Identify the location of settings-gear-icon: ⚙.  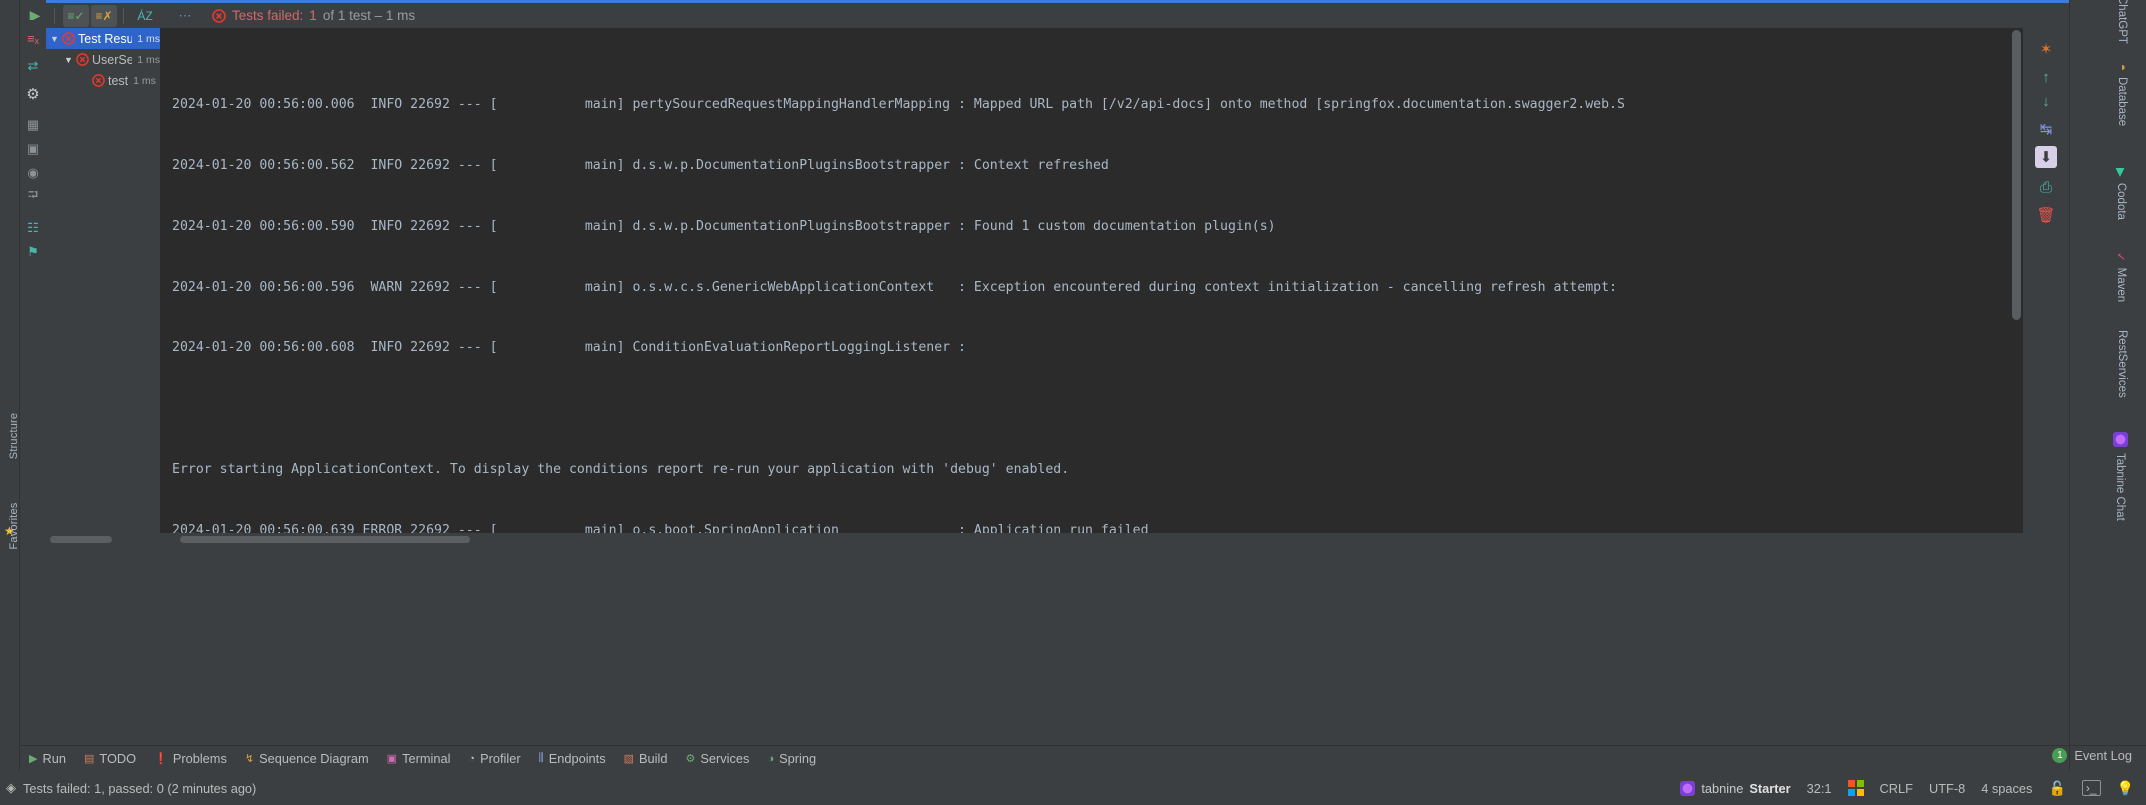
(33, 94).